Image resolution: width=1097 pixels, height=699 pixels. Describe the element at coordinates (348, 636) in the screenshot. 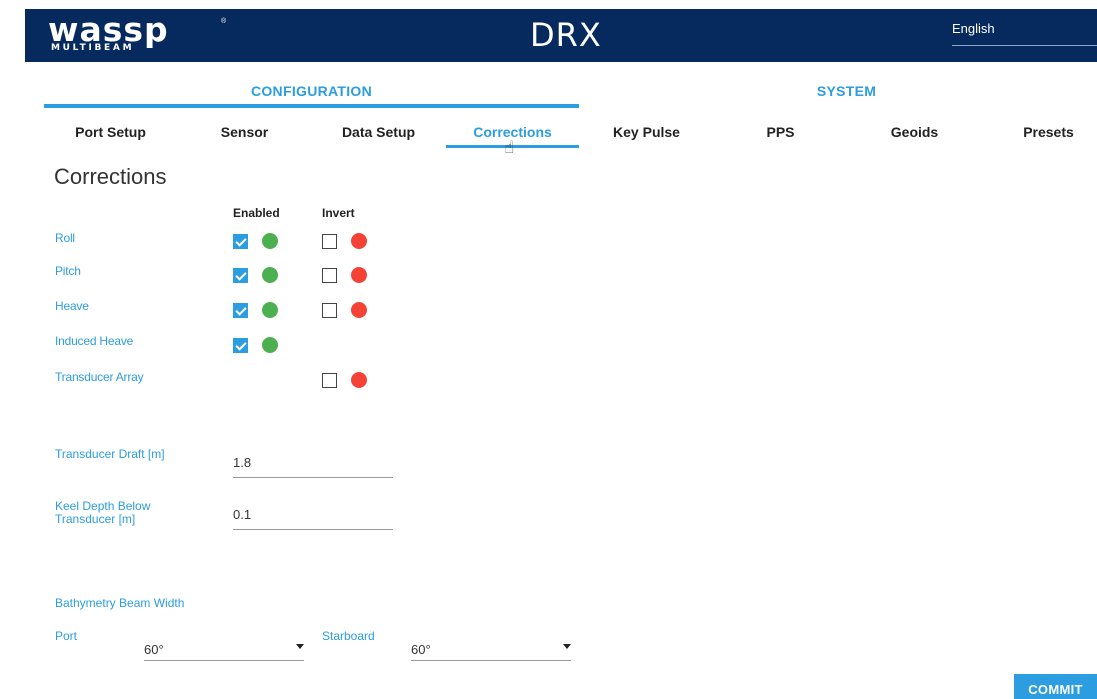

I see `starboard-label: Starboard` at that location.